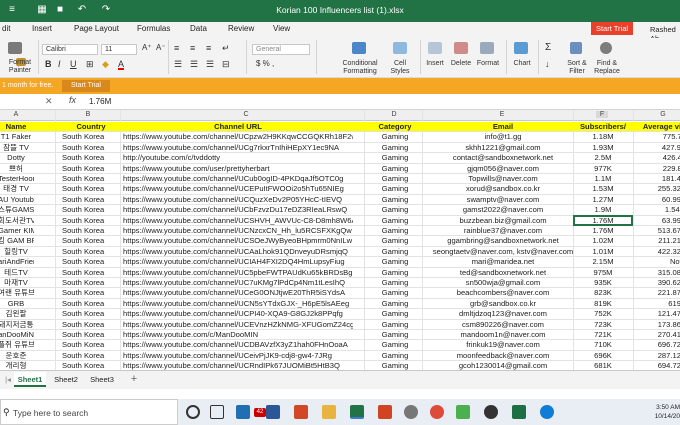 Image resolution: width=680 pixels, height=425 pixels. What do you see at coordinates (503, 231) in the screenshot?
I see `table-cell: rainblue37@naver.com` at bounding box center [503, 231].